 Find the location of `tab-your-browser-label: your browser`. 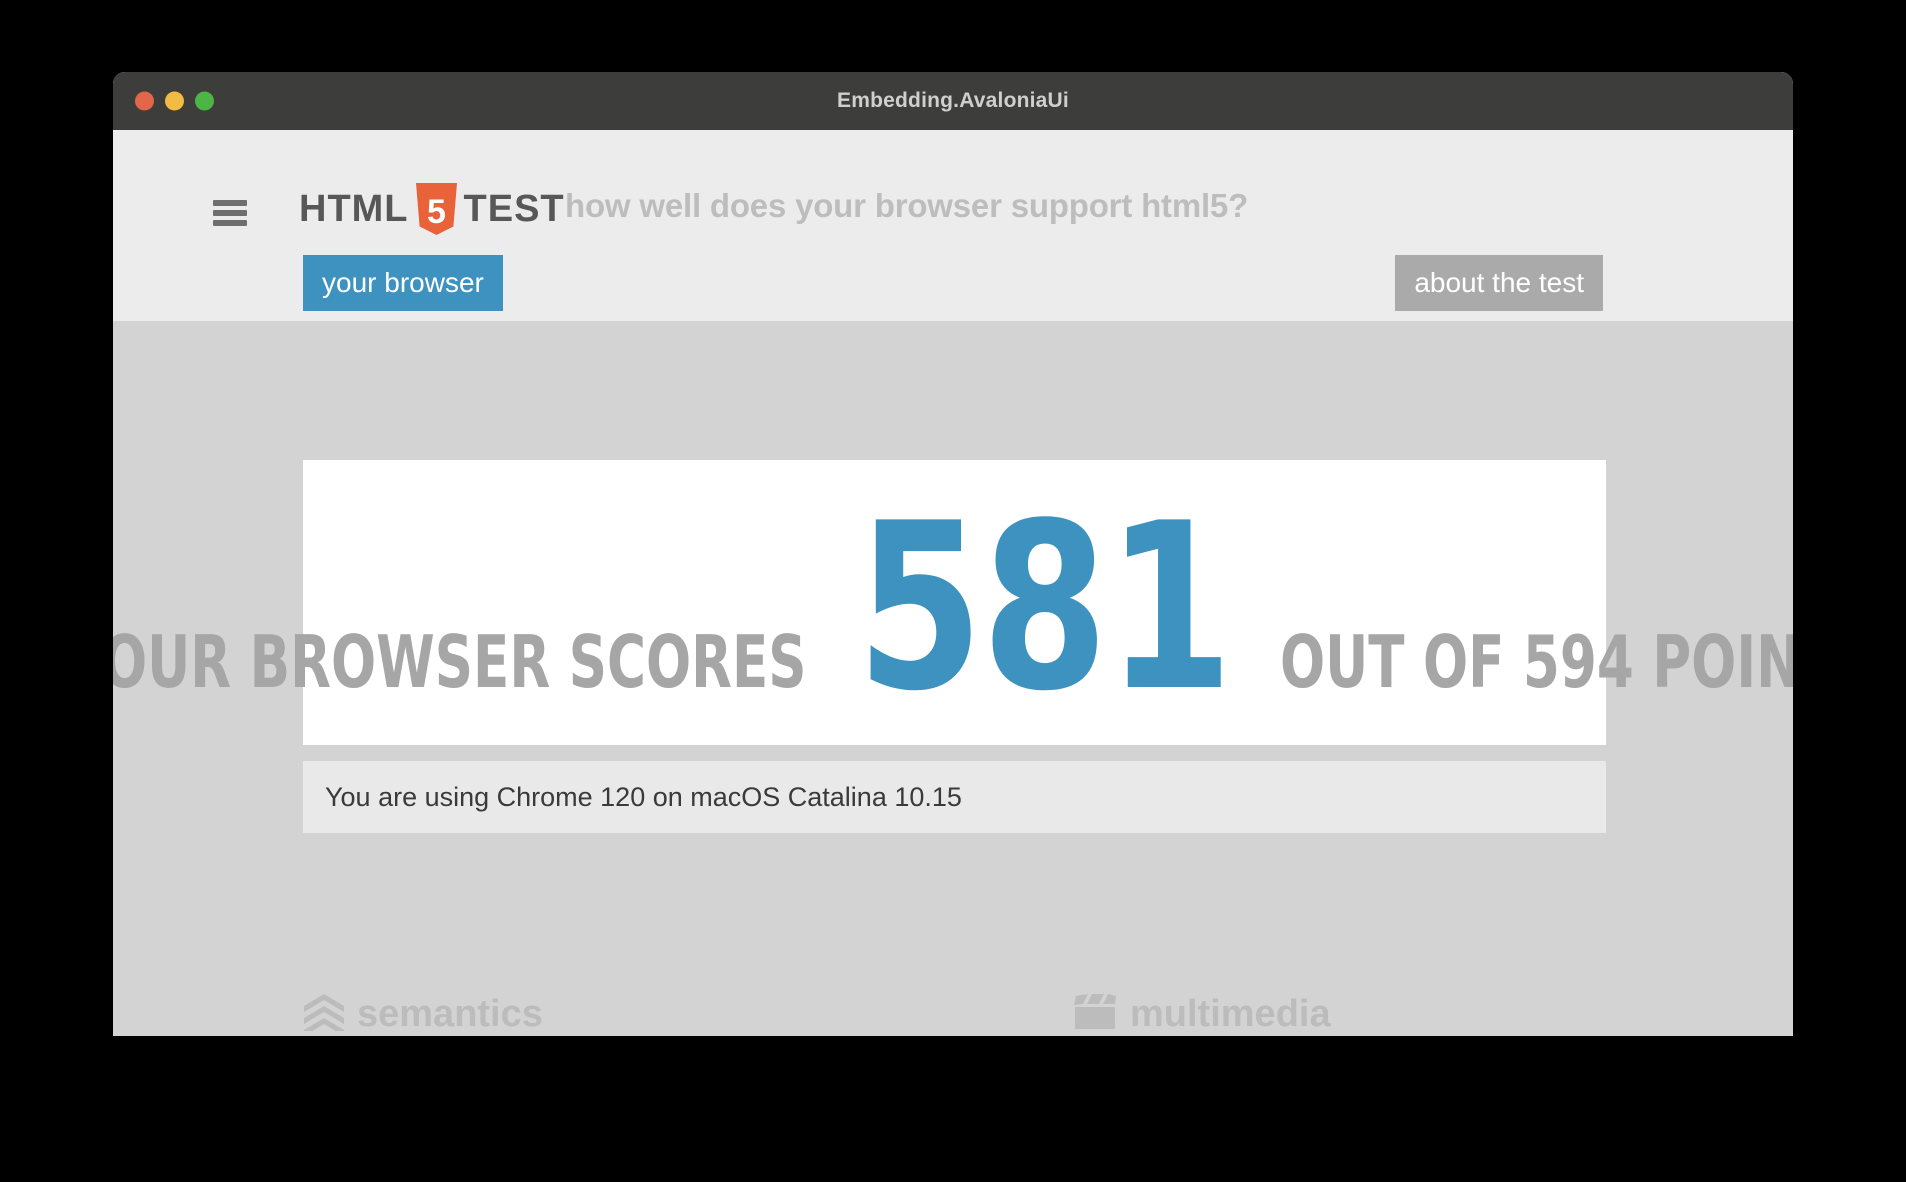

tab-your-browser-label: your browser is located at coordinates (403, 282).